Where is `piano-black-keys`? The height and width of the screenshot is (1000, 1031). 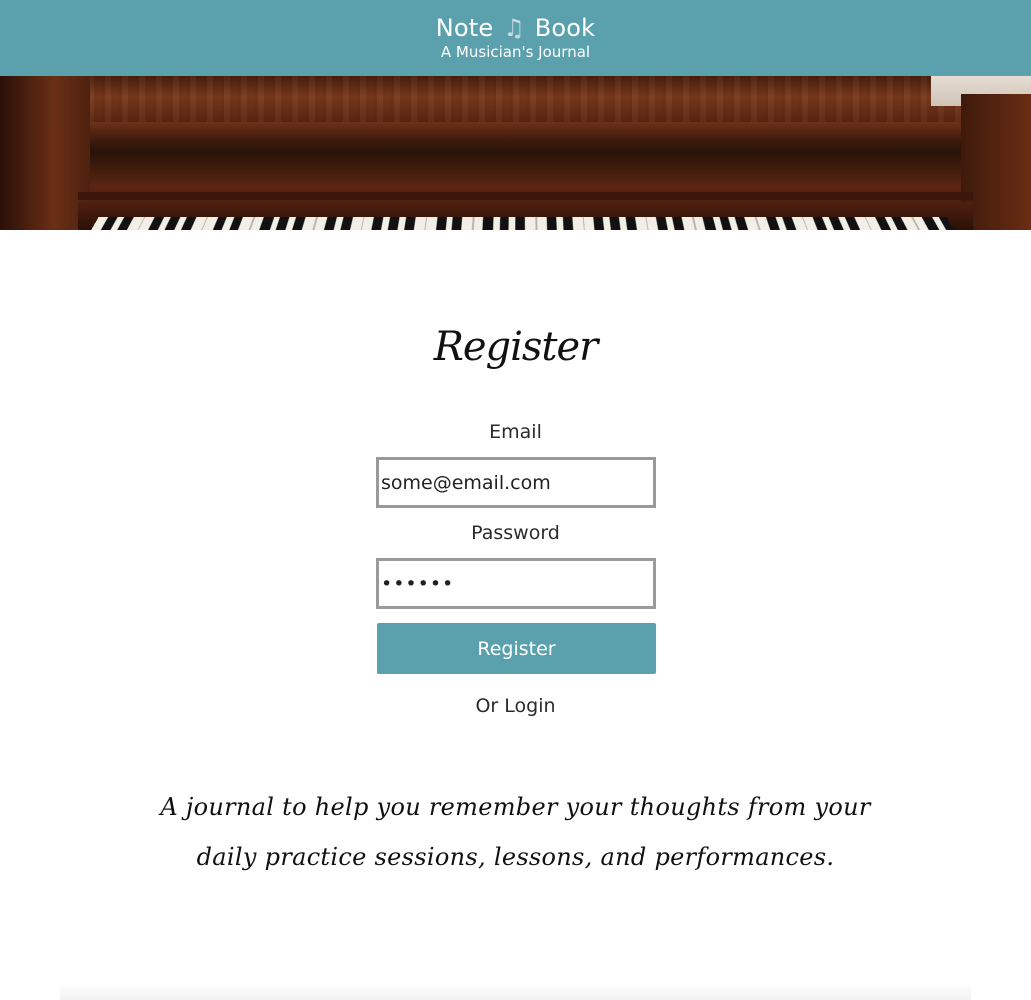
piano-black-keys is located at coordinates (522, 223).